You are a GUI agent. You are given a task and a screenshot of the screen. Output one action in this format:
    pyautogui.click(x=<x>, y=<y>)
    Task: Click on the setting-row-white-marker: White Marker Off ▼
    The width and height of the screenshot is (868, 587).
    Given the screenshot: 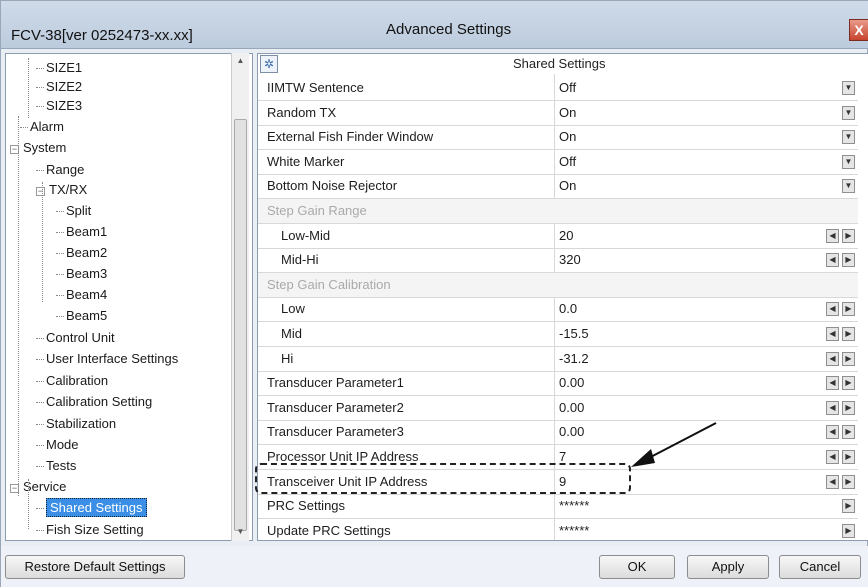 What is the action you would take?
    pyautogui.click(x=558, y=162)
    